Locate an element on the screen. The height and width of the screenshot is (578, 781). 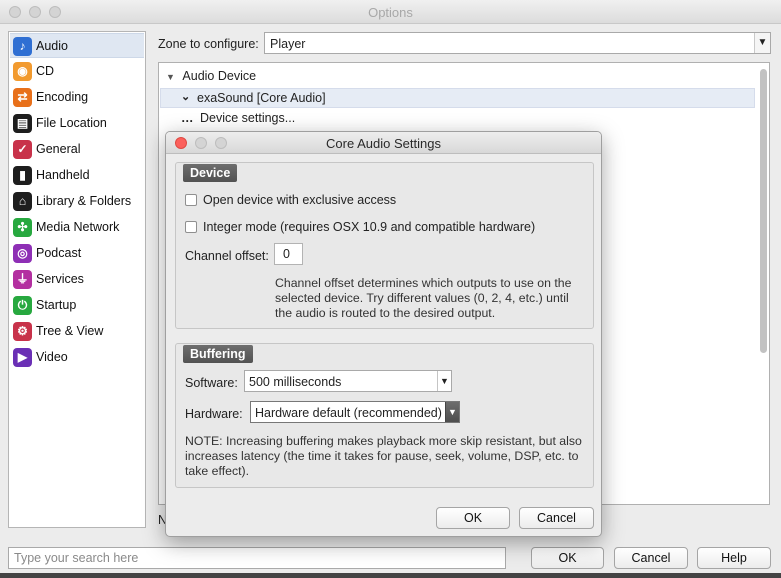
sidebar-item-tree-view: ⚙ Tree & View is located at coordinates (77, 331).